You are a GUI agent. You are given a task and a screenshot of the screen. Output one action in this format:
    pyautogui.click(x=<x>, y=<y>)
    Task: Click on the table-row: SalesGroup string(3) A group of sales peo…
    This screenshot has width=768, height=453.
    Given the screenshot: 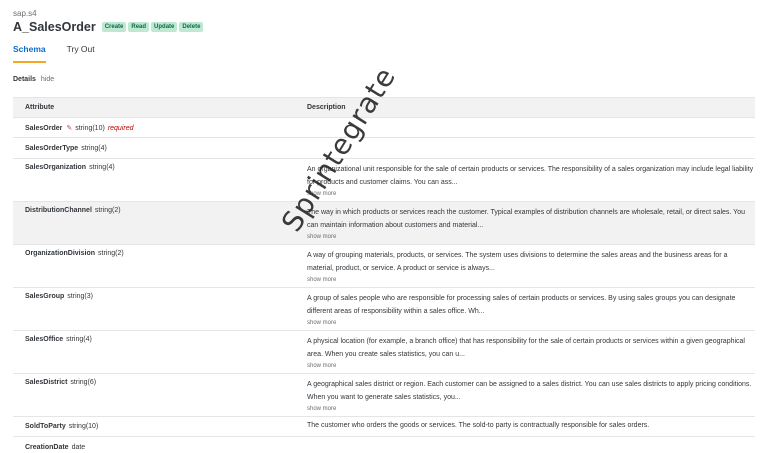 What is the action you would take?
    pyautogui.click(x=384, y=309)
    